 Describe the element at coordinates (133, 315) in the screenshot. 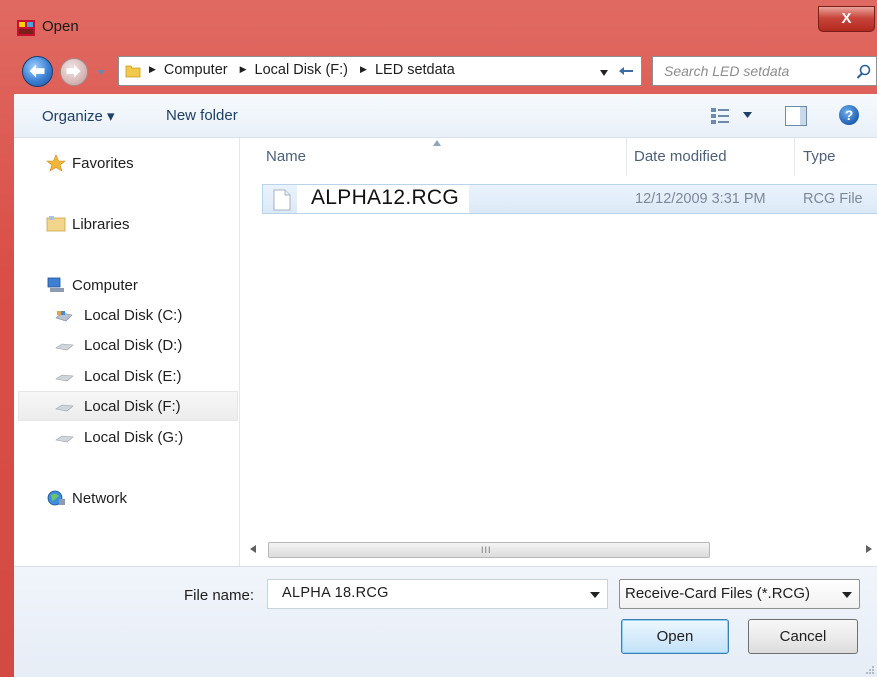

I see `nav-label: Local Disk (C:)` at that location.